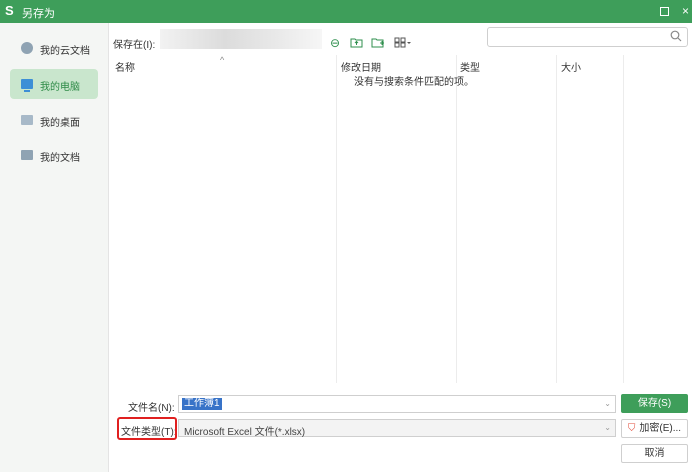 This screenshot has height=472, width=692. What do you see at coordinates (378, 43) in the screenshot?
I see `new-folder-icon` at bounding box center [378, 43].